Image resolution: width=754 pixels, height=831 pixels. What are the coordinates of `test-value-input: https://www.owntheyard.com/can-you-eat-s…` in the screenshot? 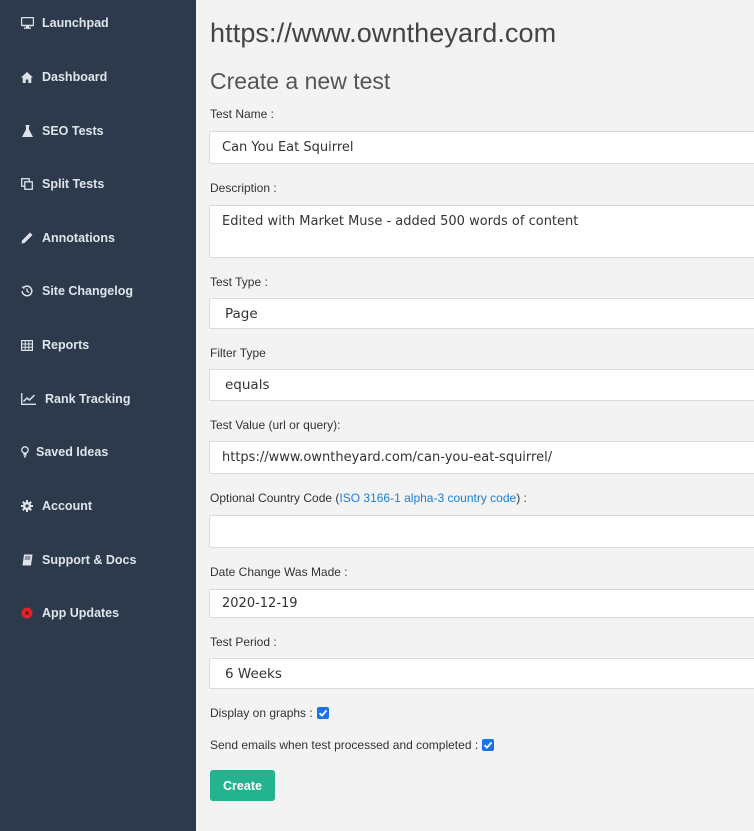 It's located at (481, 457).